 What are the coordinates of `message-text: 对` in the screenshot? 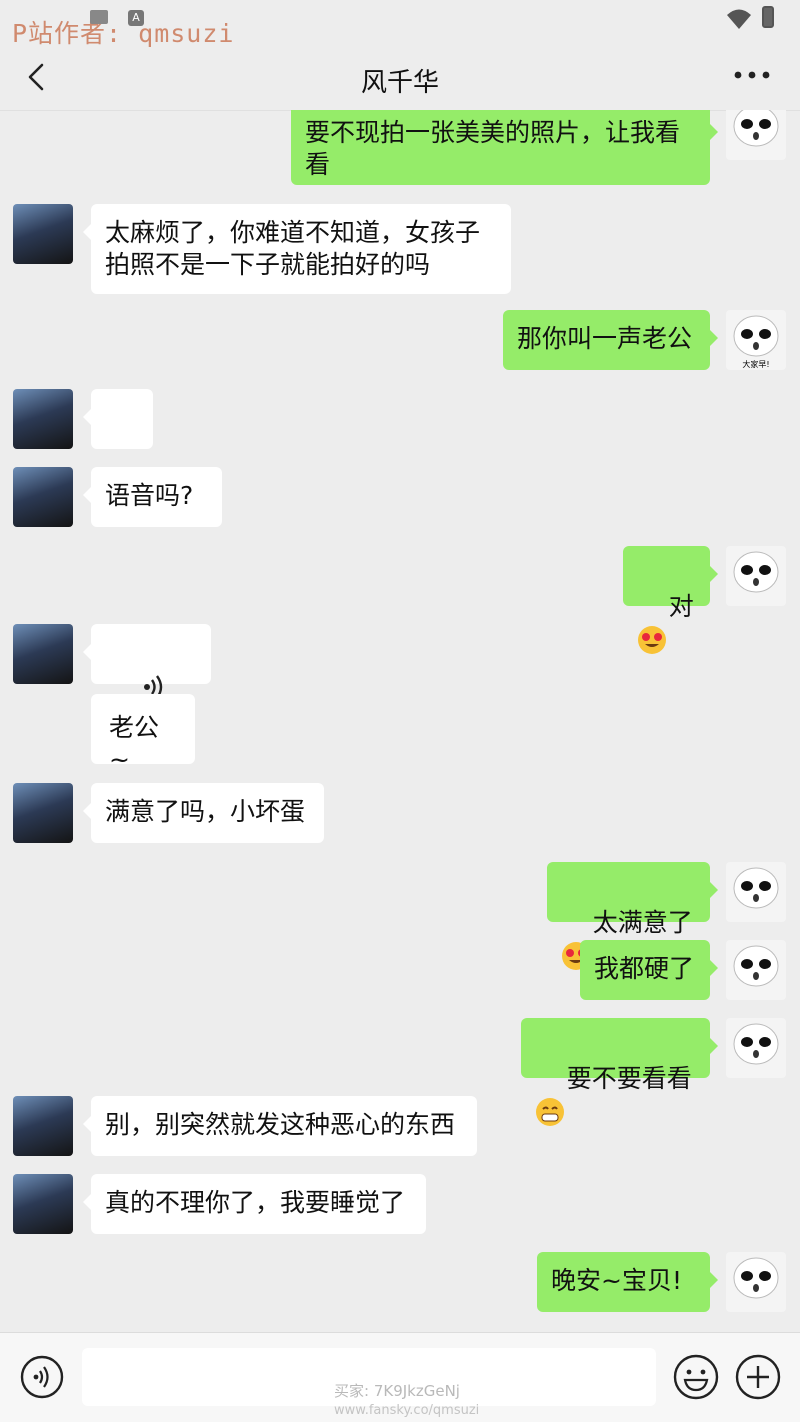 It's located at (681, 606).